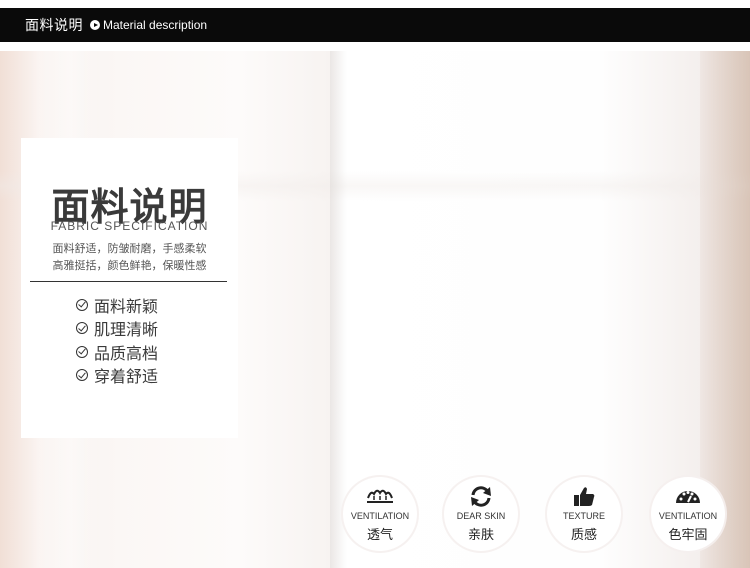 Image resolution: width=750 pixels, height=568 pixels. I want to click on divider, so click(128, 281).